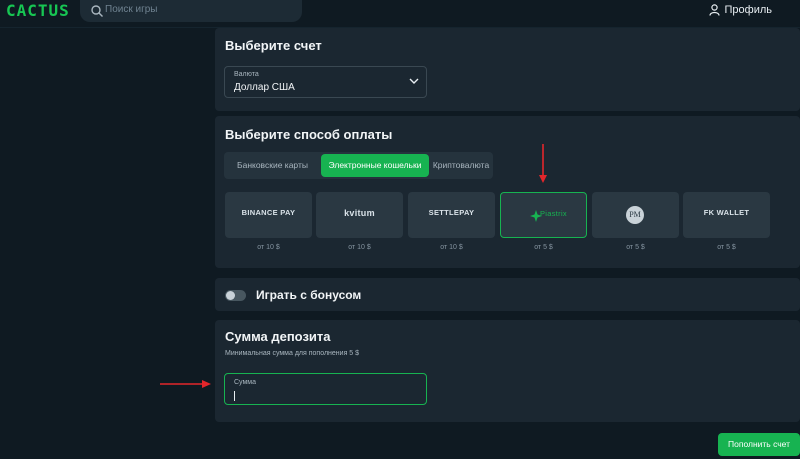 The image size is (800, 459). I want to click on deposit-subtitle: Минимальная сумма для пополнения 5 $, so click(292, 353).